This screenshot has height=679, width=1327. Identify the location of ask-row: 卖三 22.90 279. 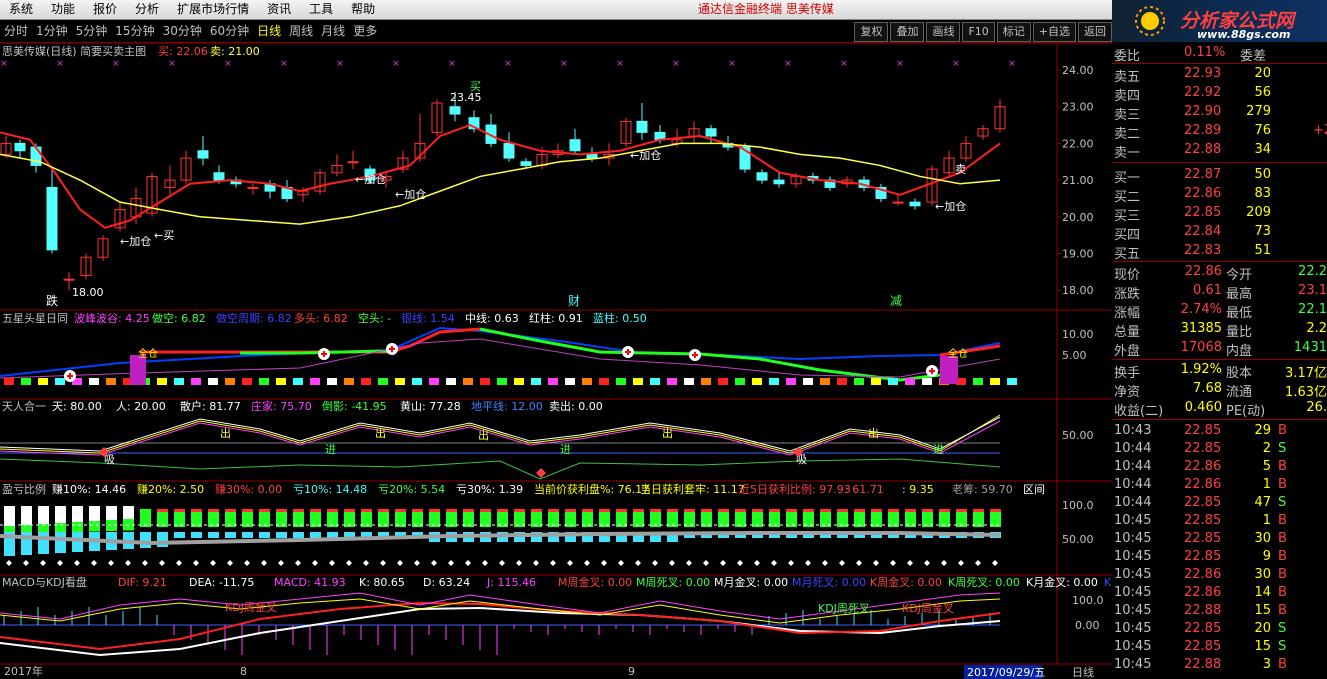
(1219, 113).